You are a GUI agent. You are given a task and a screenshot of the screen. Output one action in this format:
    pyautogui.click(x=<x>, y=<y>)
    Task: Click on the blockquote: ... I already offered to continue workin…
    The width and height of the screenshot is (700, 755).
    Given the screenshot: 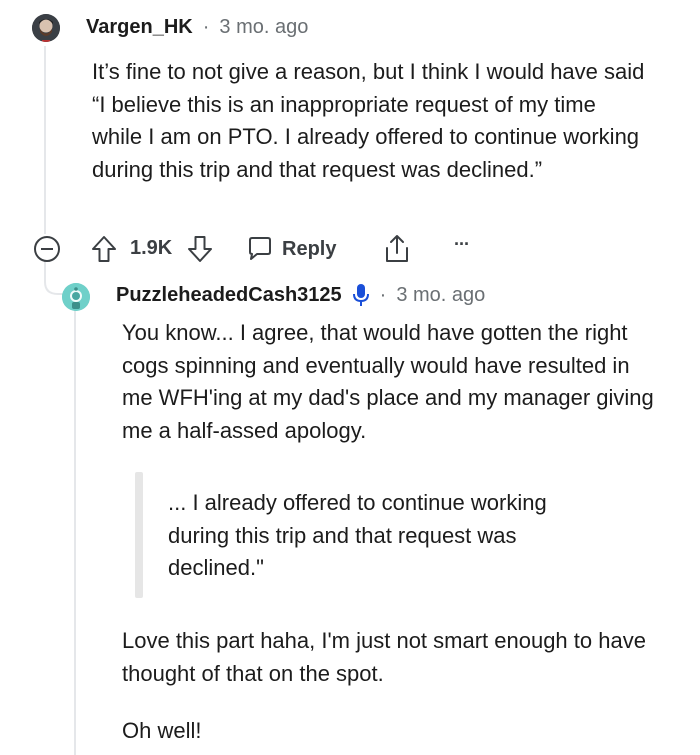 What is the action you would take?
    pyautogui.click(x=357, y=535)
    